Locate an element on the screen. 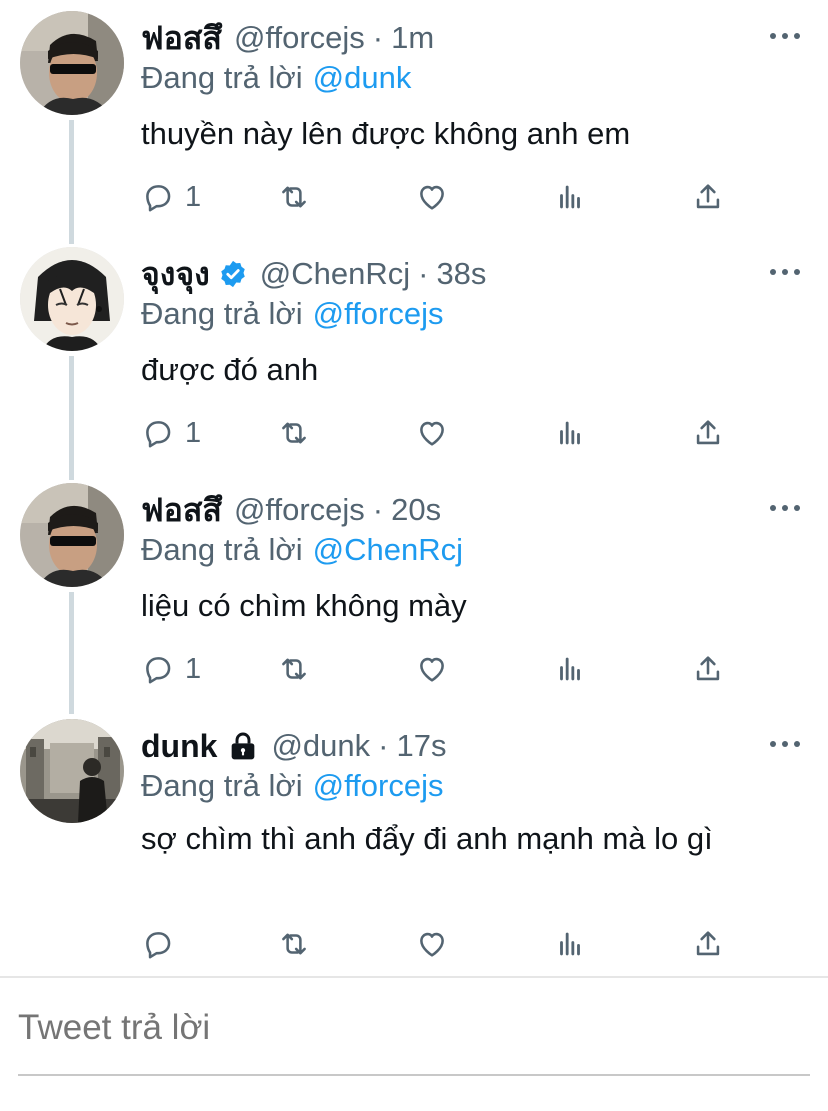 The width and height of the screenshot is (828, 1111). tweet-text: thuyền này lên được không anh em is located at coordinates (386, 133).